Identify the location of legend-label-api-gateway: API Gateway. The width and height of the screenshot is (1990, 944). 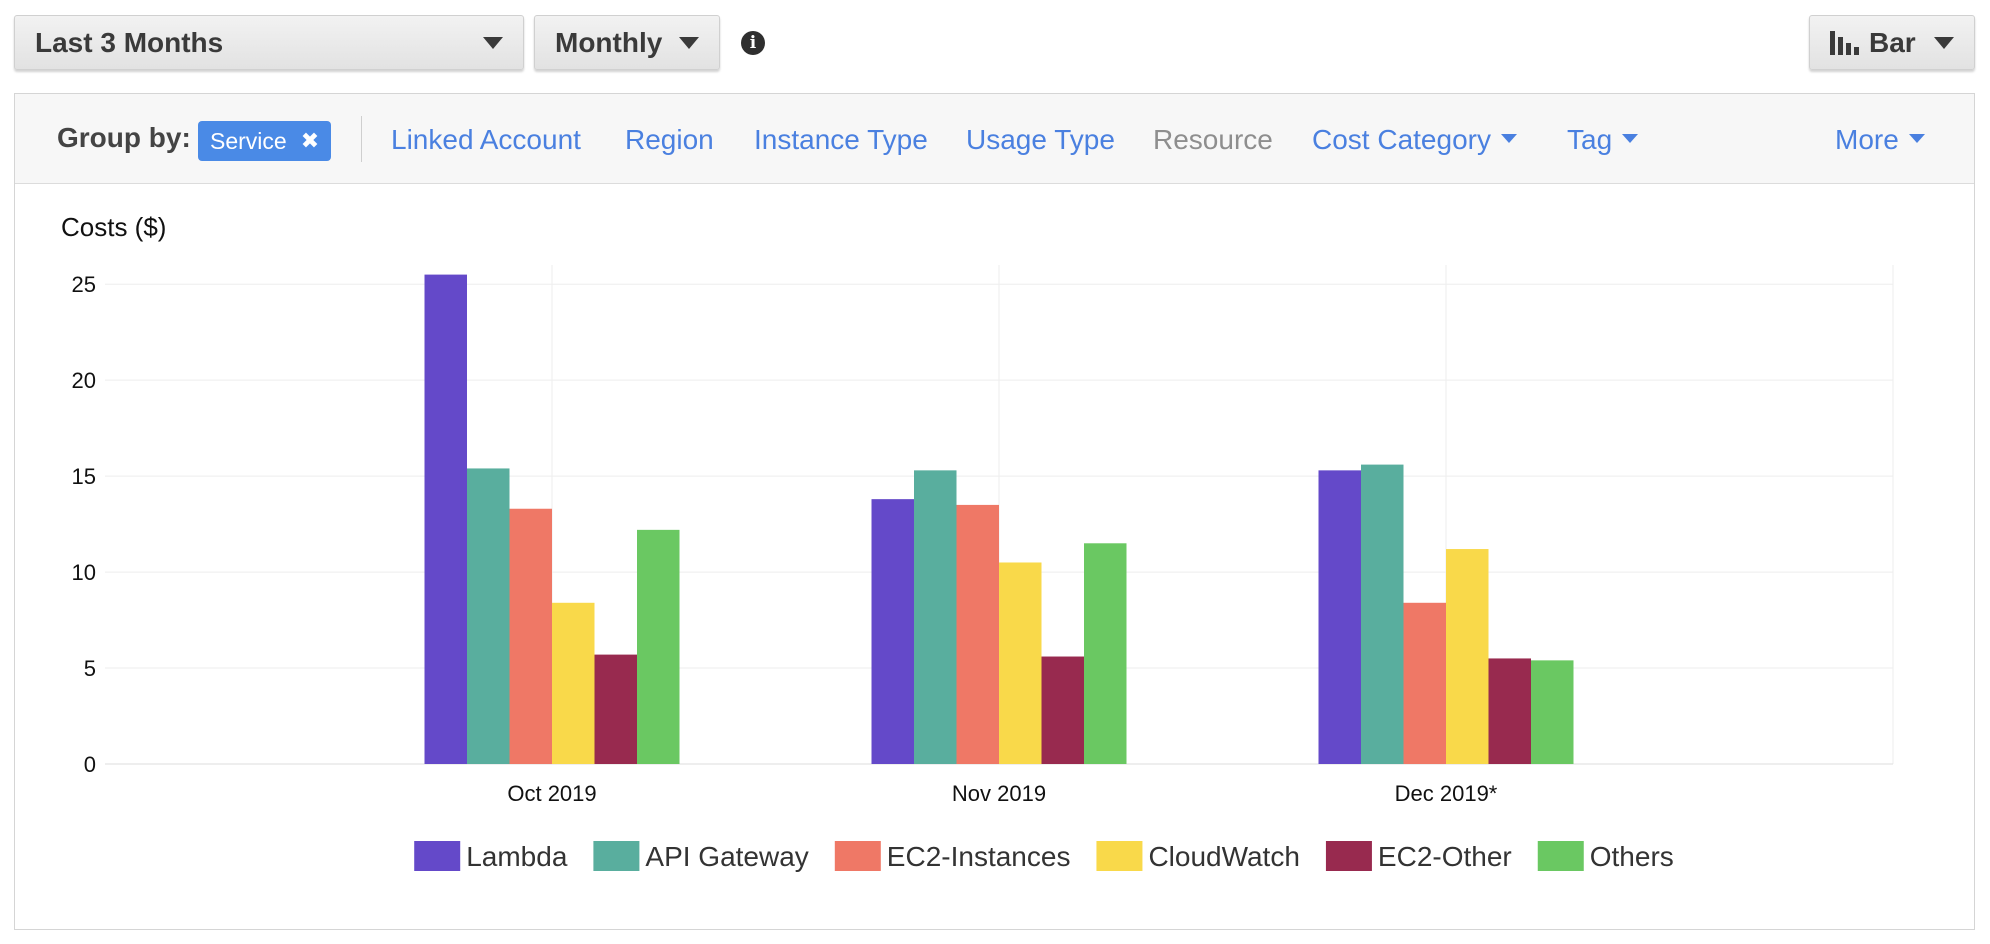
(726, 856).